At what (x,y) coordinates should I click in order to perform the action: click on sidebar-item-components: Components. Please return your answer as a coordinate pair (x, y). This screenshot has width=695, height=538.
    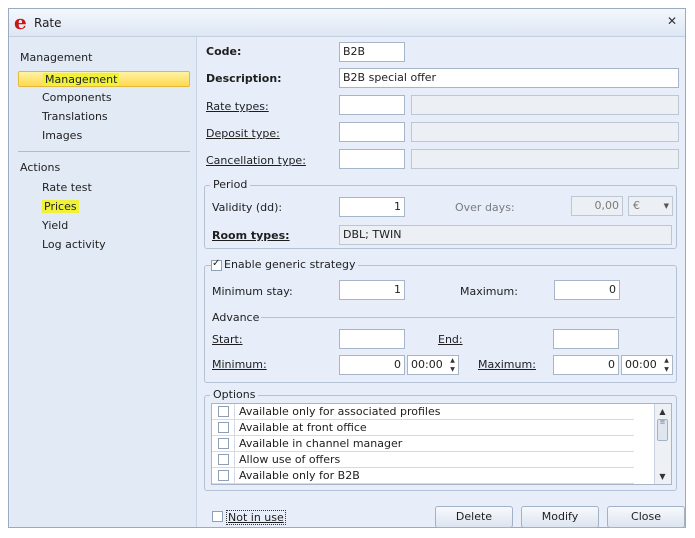
    Looking at the image, I should click on (104, 98).